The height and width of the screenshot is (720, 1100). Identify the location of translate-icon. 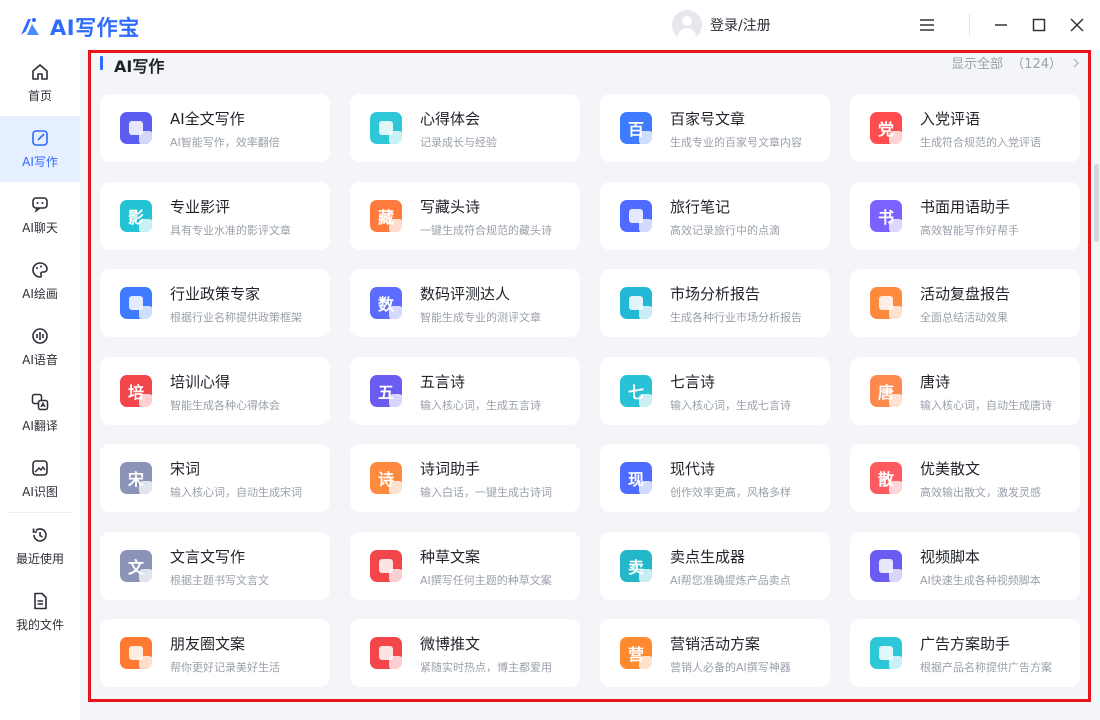
(40, 402).